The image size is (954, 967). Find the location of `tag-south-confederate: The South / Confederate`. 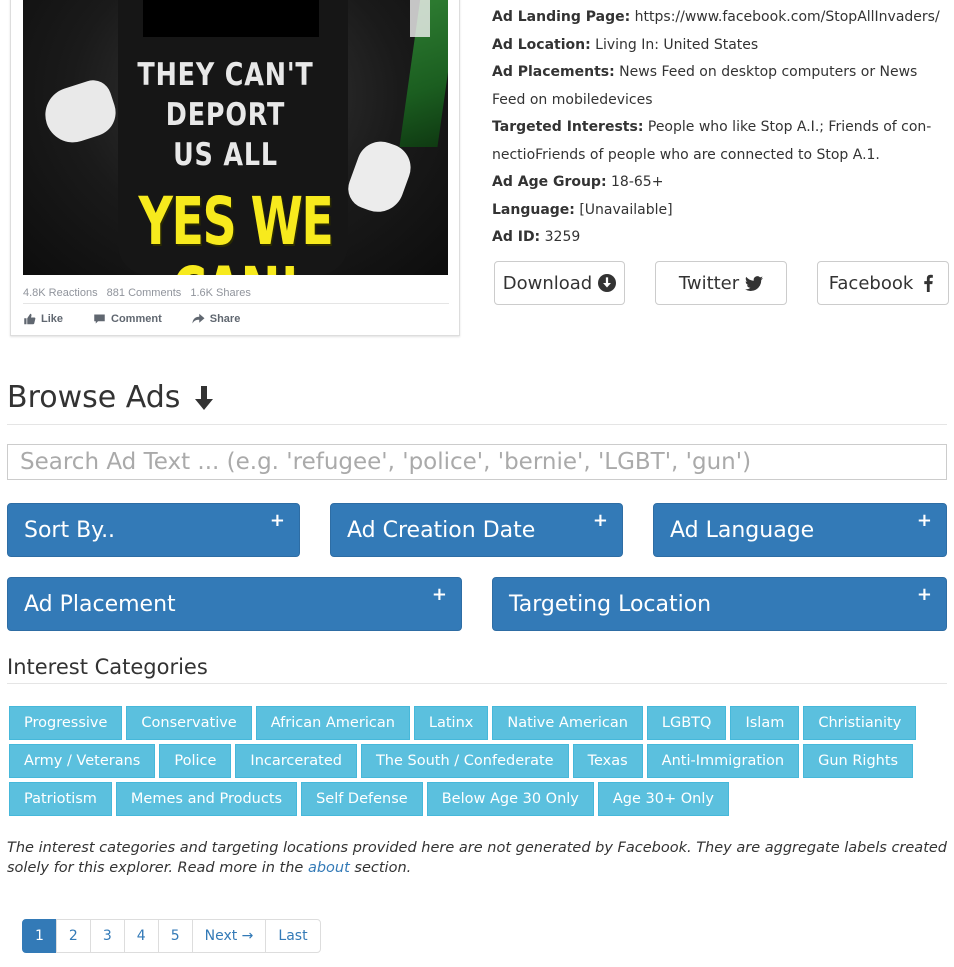

tag-south-confederate: The South / Confederate is located at coordinates (464, 761).